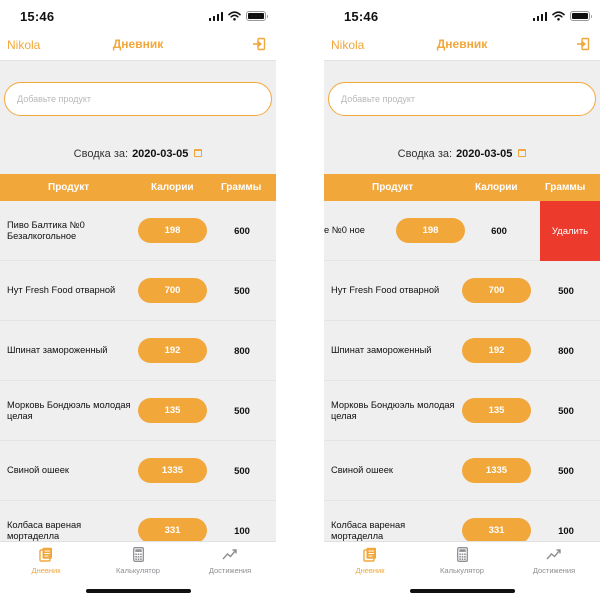 This screenshot has width=600, height=597. Describe the element at coordinates (570, 231) in the screenshot. I see `delete-button: Удалить` at that location.